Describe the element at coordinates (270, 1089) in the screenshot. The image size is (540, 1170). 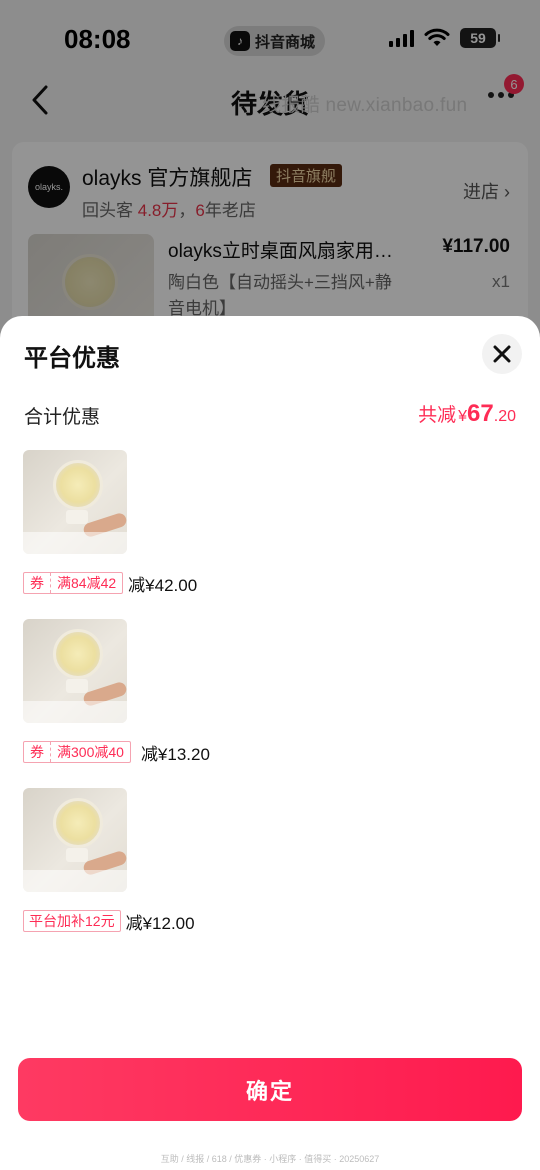
I see `confirm-button: 确定` at that location.